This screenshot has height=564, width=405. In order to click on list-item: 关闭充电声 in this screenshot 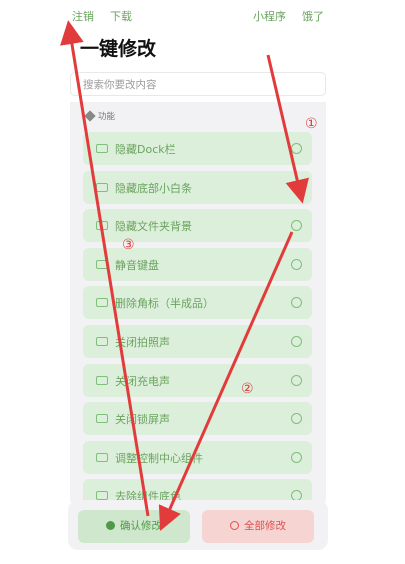, I will do `click(197, 380)`.